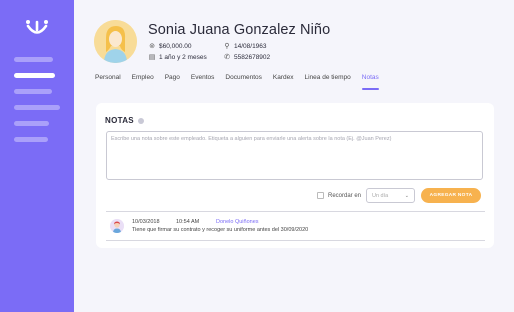 This screenshot has width=514, height=312. I want to click on remember-select: Un día ⌄, so click(390, 195).